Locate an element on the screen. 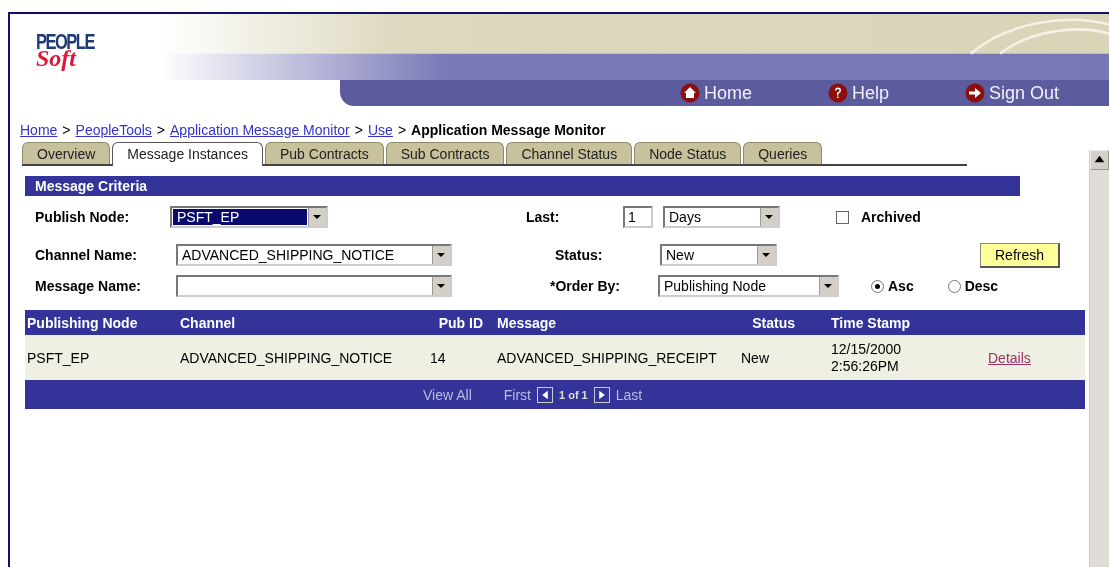 The width and height of the screenshot is (1109, 567). column-header: Publishing Node is located at coordinates (82, 322).